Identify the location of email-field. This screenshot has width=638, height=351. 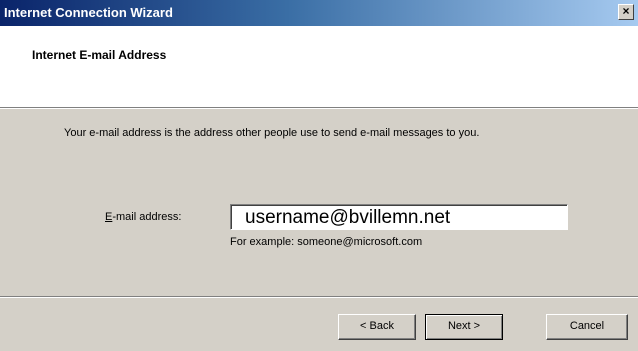
(399, 217).